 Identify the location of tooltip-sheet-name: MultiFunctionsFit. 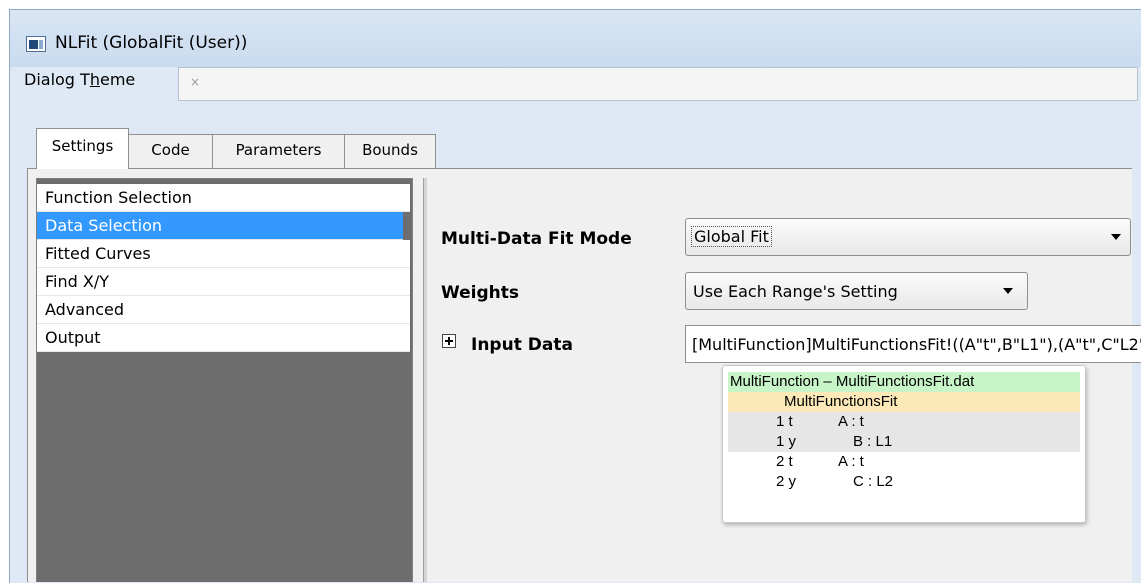
(841, 401).